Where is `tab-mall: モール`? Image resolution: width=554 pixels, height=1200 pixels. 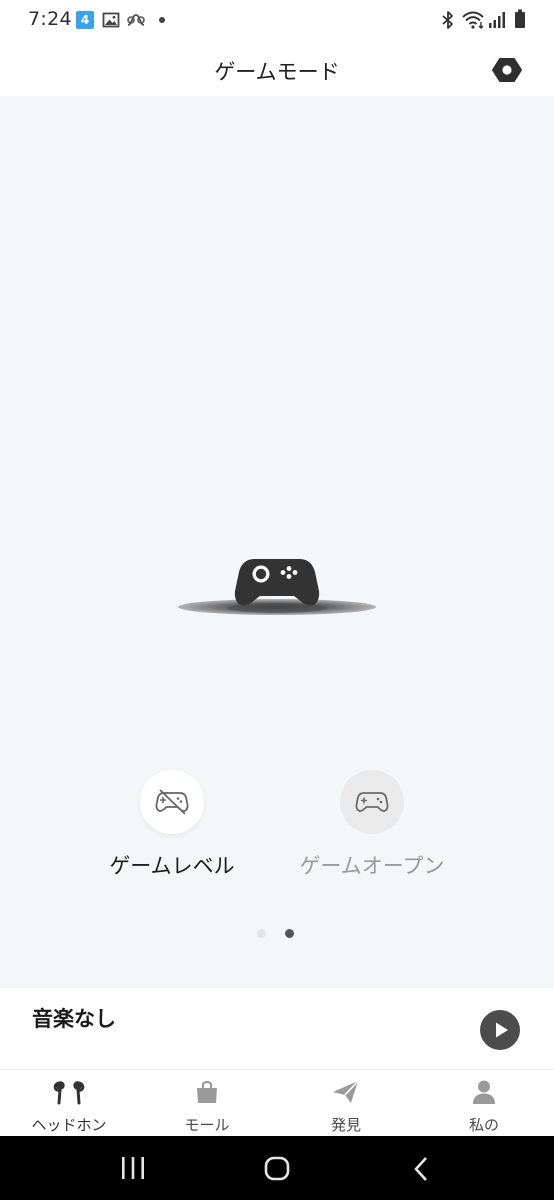 tab-mall: モール is located at coordinates (207, 1103).